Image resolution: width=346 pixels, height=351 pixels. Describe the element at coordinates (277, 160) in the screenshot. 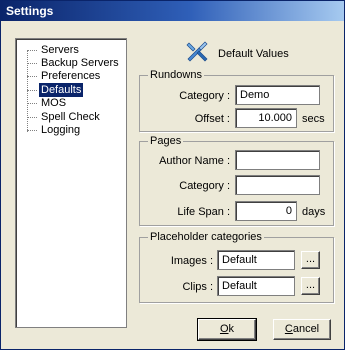

I see `author-name-field` at that location.